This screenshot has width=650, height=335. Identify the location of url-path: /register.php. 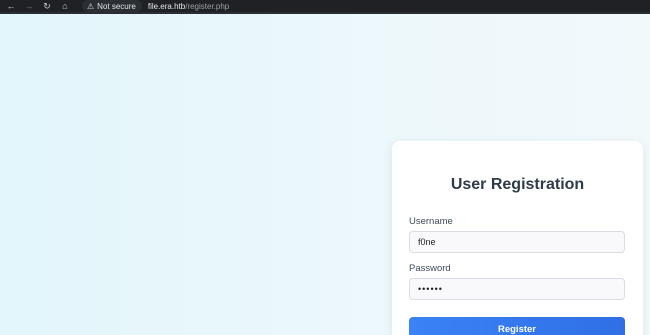
(207, 6).